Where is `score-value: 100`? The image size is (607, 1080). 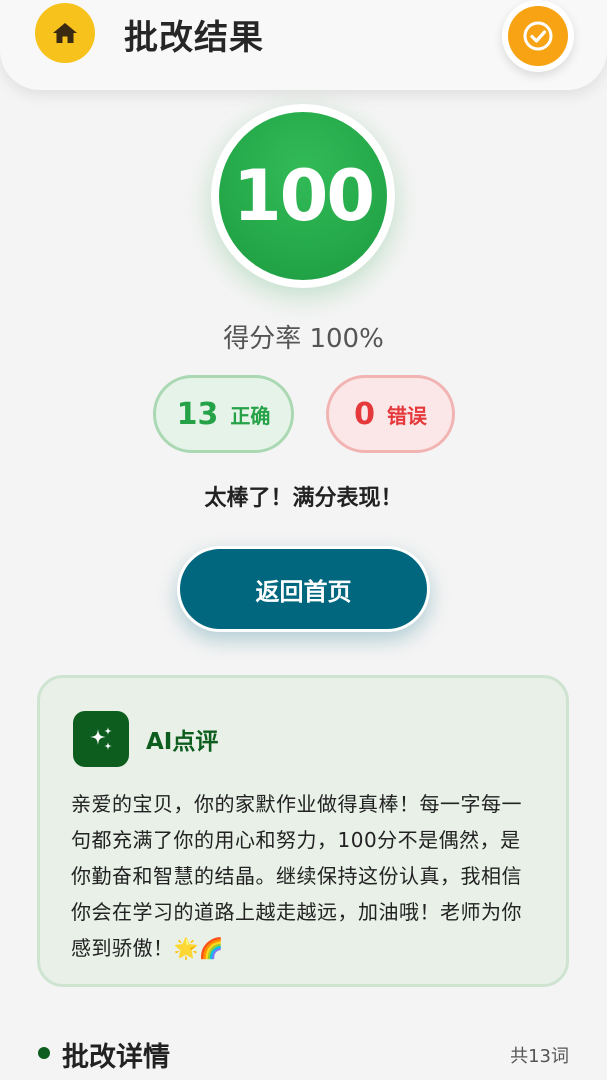
score-value: 100 is located at coordinates (303, 196).